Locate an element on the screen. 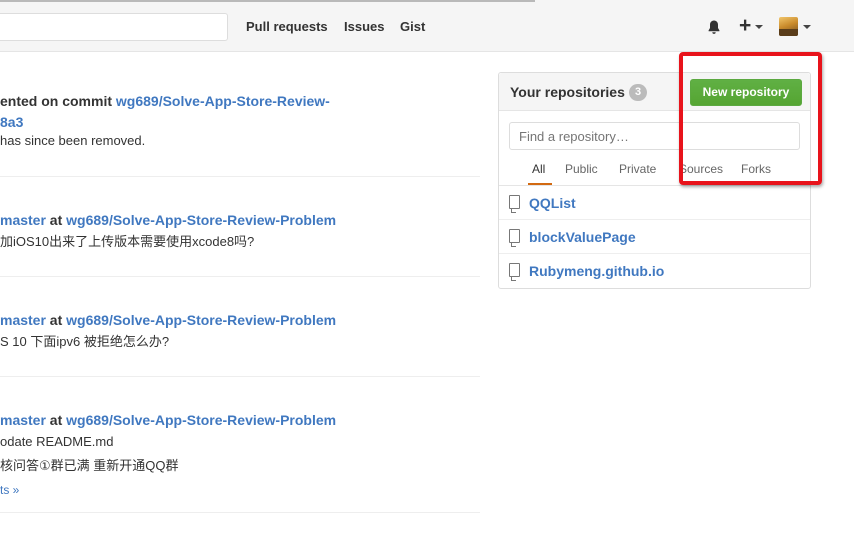 The width and height of the screenshot is (854, 551). feed-item-more-commits-link: ts » is located at coordinates (9, 490).